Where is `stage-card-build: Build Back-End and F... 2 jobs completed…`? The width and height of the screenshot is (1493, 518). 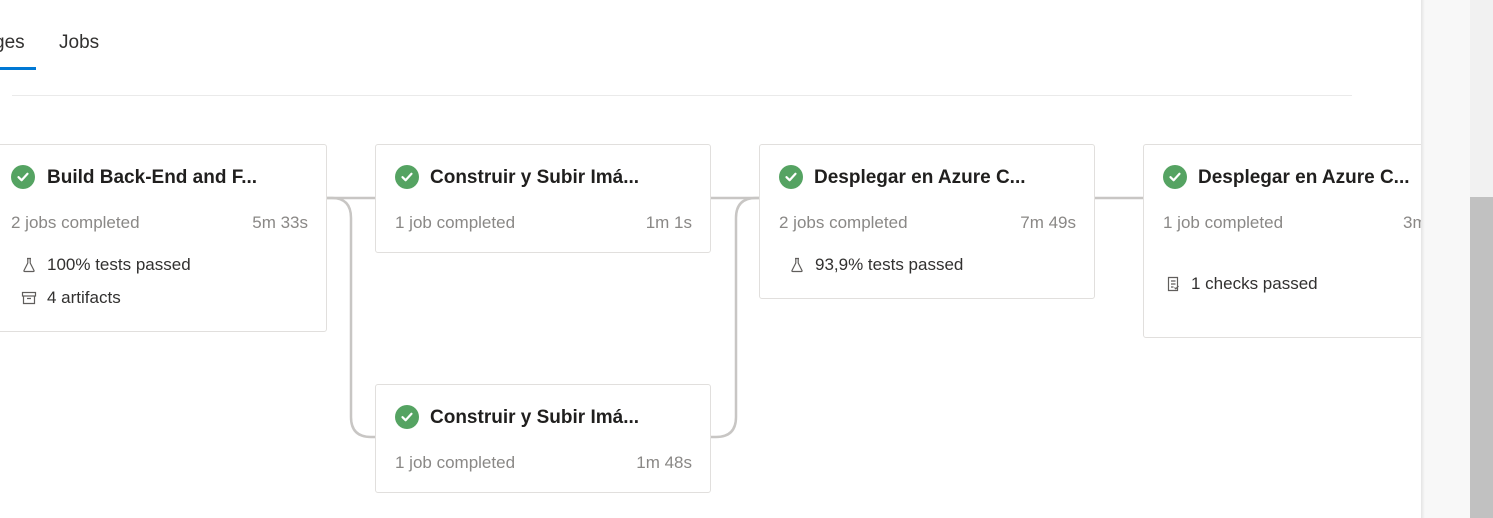 stage-card-build: Build Back-End and F... 2 jobs completed… is located at coordinates (163, 238).